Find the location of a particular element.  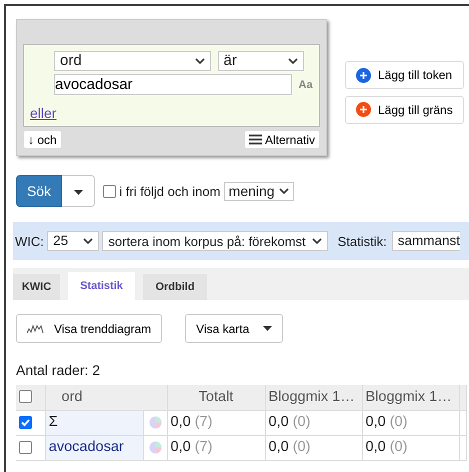

menu-icon is located at coordinates (255, 140).